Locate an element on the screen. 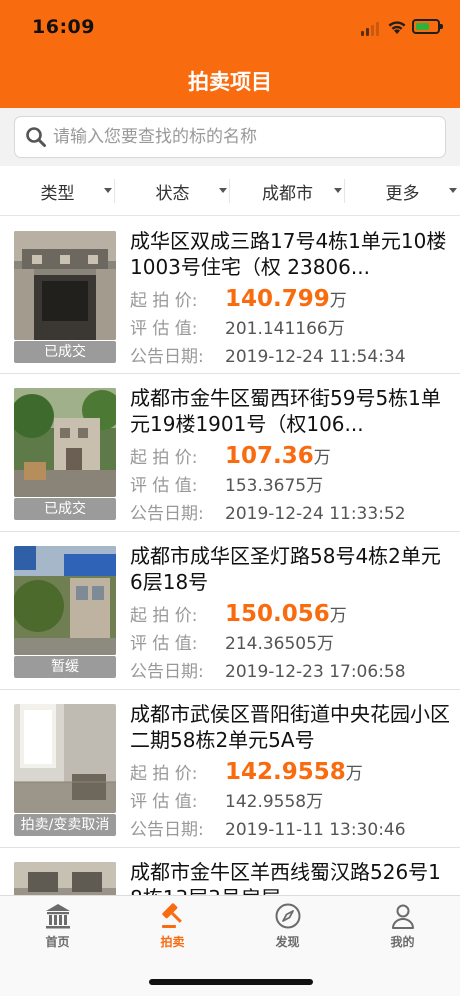 The image size is (460, 996). appraisal-row: 评 估 值: 153.3675万 is located at coordinates (290, 483).